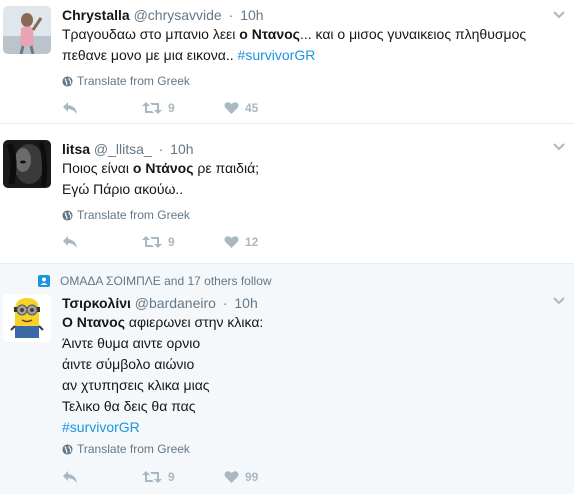 This screenshot has height=494, width=574. Describe the element at coordinates (194, 322) in the screenshot. I see `text-segment: αφιερωνει στην κλικα:` at that location.